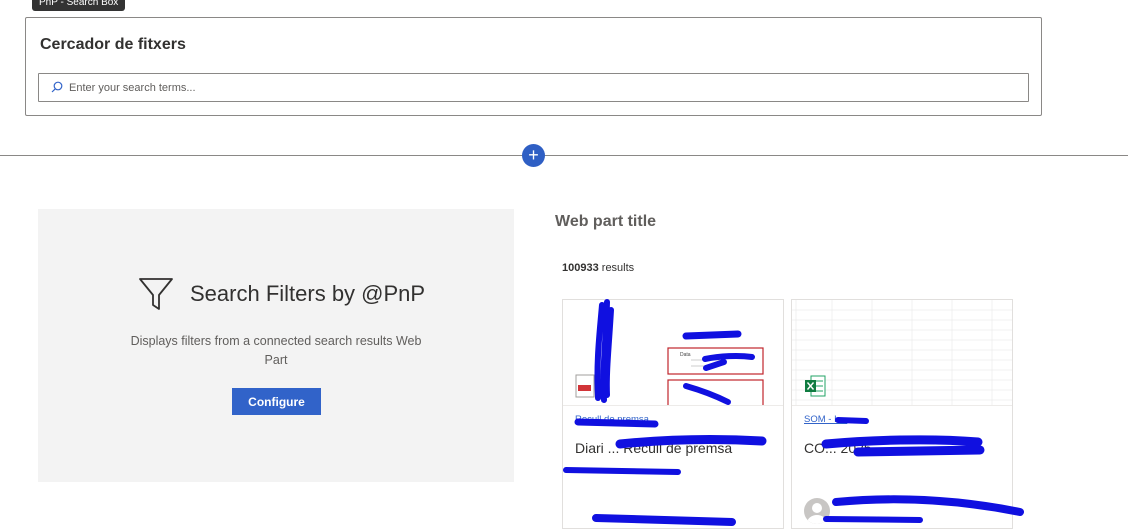  I want to click on results-webpart-title: Web part title, so click(606, 221).